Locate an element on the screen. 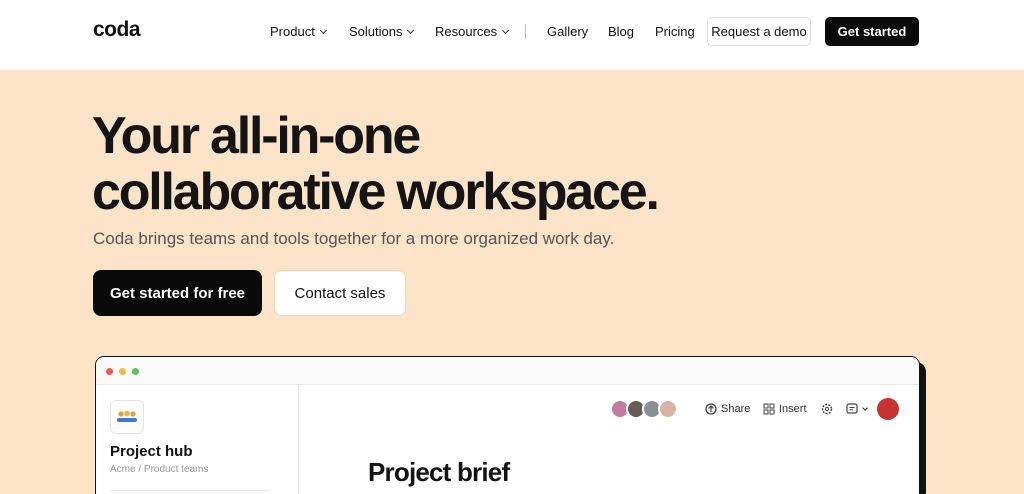 The image size is (1024, 494). nav-solutions: Solutions is located at coordinates (382, 31).